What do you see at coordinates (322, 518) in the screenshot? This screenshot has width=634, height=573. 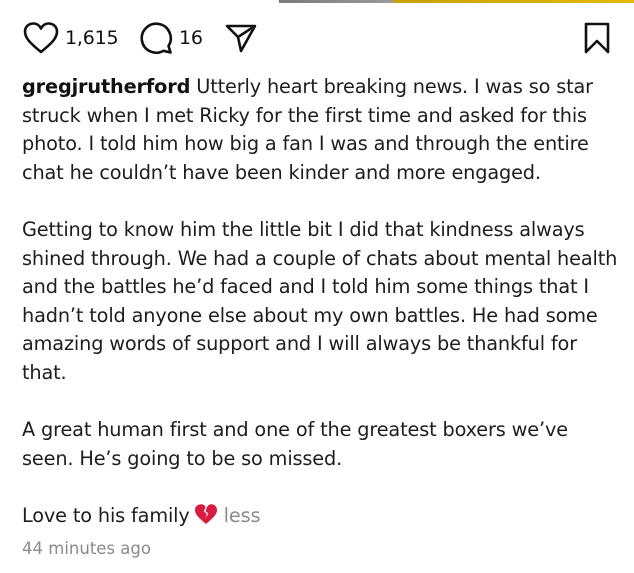 I see `caption-paragraph-4: Love to his family less` at bounding box center [322, 518].